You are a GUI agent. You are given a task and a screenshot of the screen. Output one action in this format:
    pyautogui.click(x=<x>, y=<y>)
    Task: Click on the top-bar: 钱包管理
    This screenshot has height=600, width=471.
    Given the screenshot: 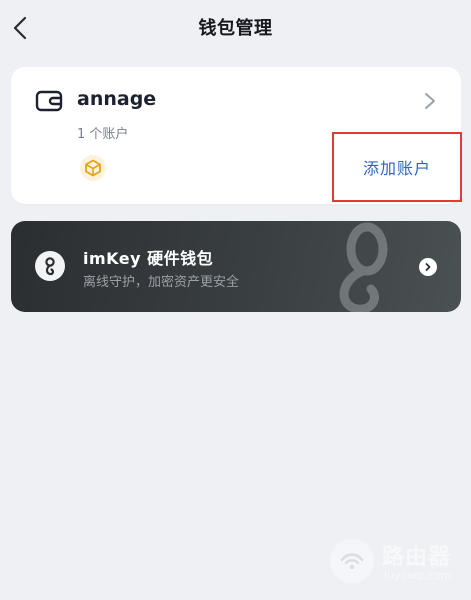 What is the action you would take?
    pyautogui.click(x=235, y=28)
    